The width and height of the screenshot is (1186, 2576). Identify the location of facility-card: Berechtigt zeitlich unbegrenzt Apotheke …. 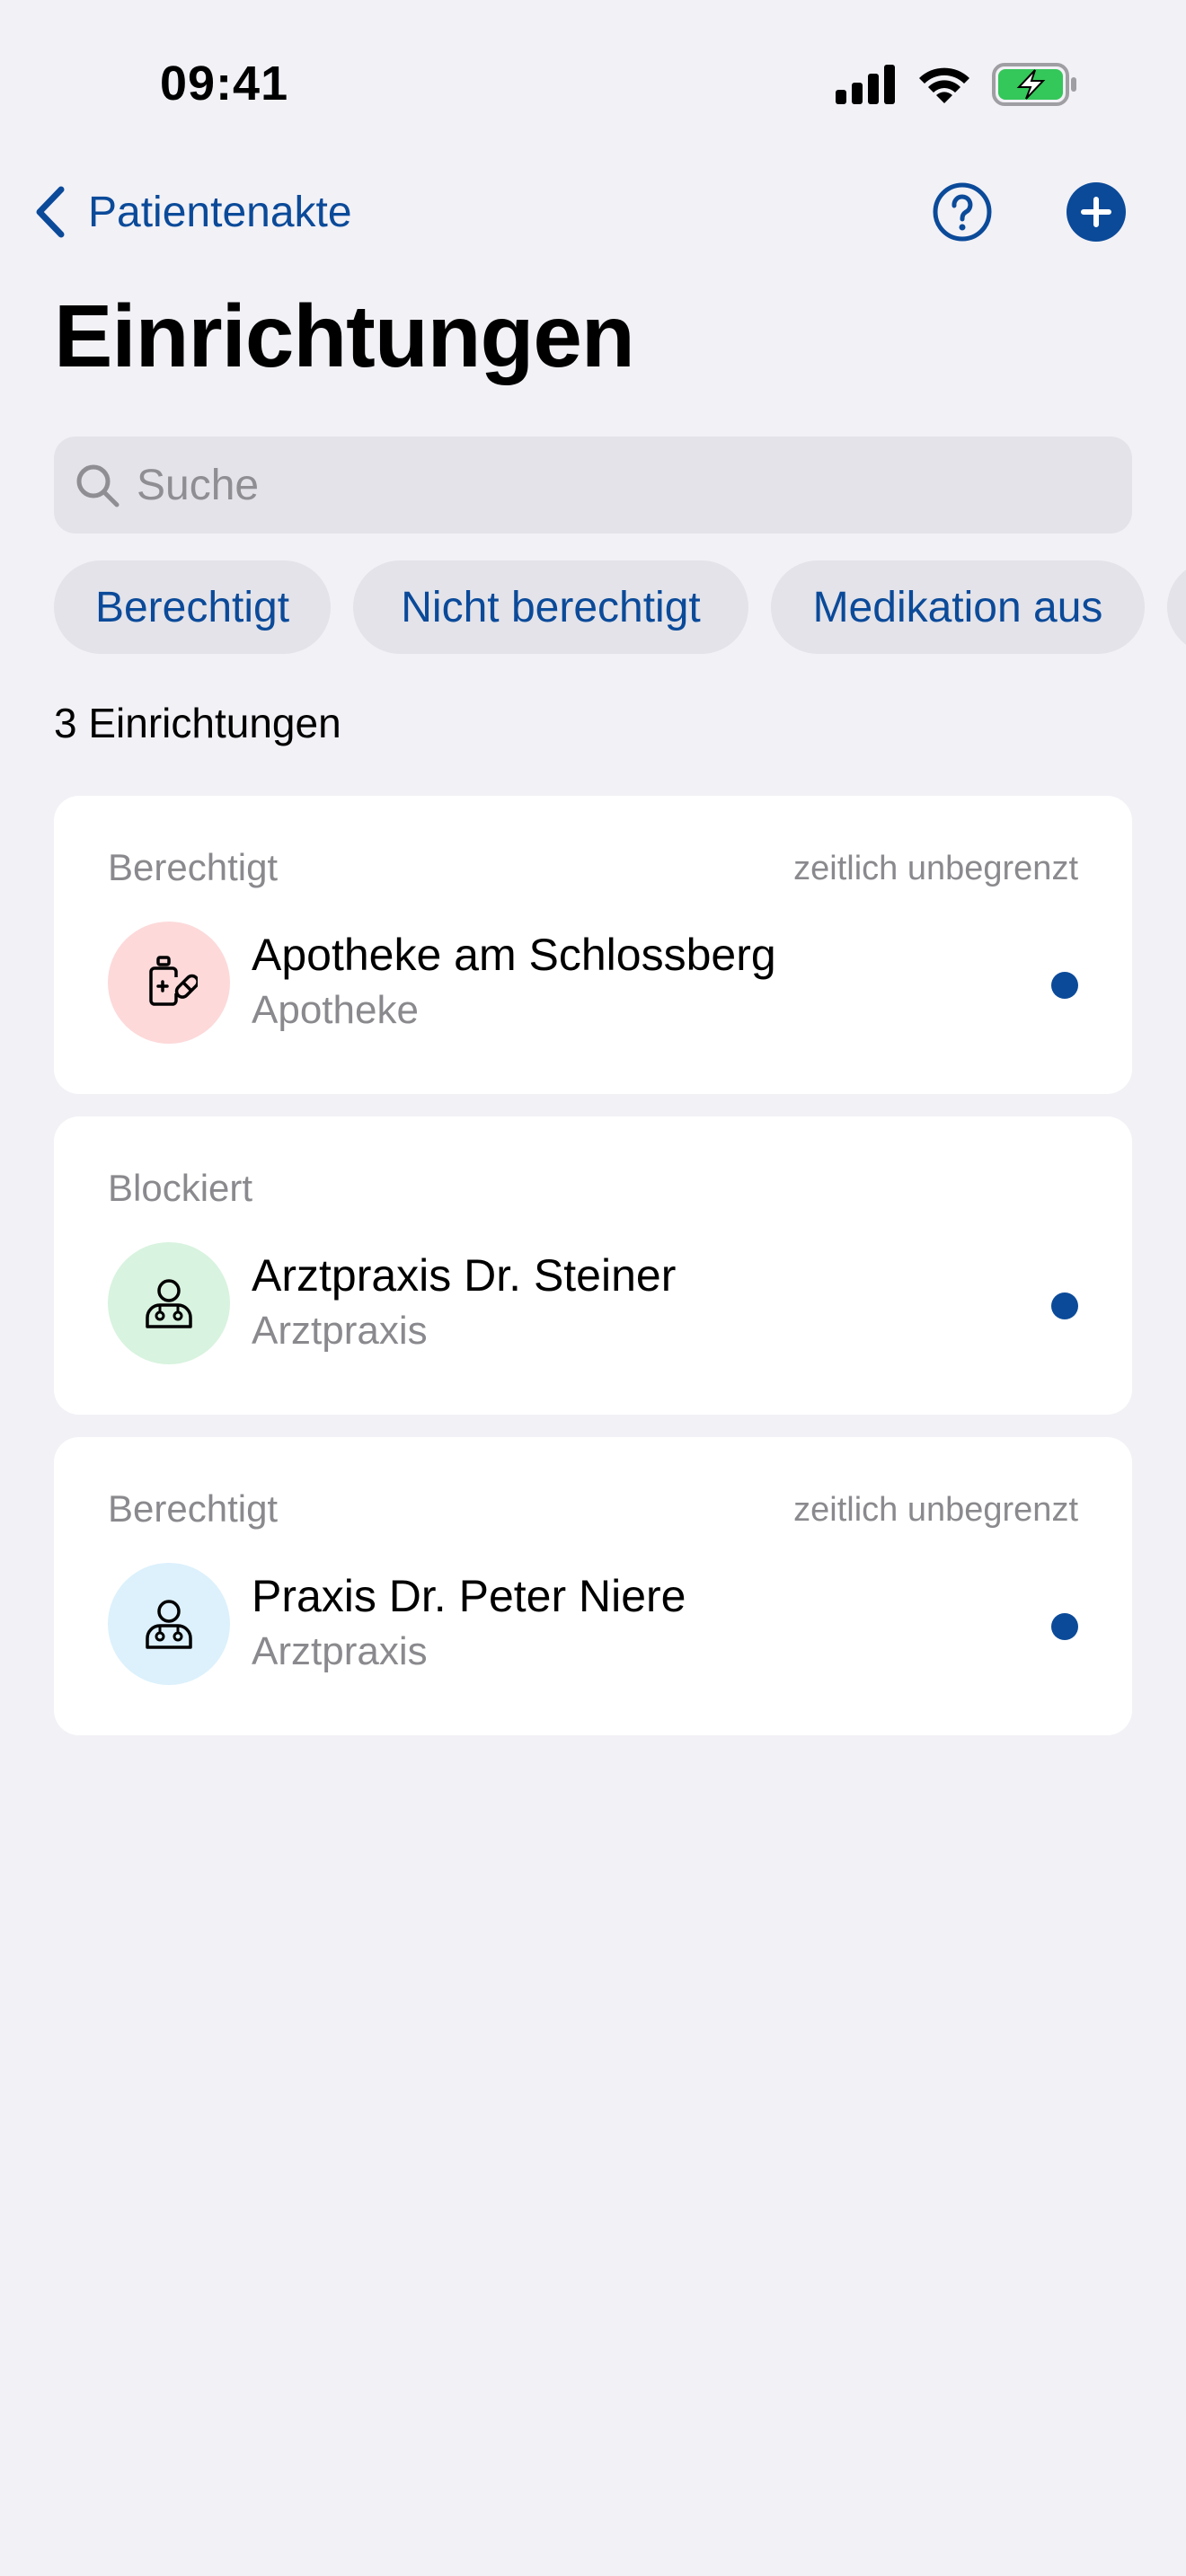
(593, 945).